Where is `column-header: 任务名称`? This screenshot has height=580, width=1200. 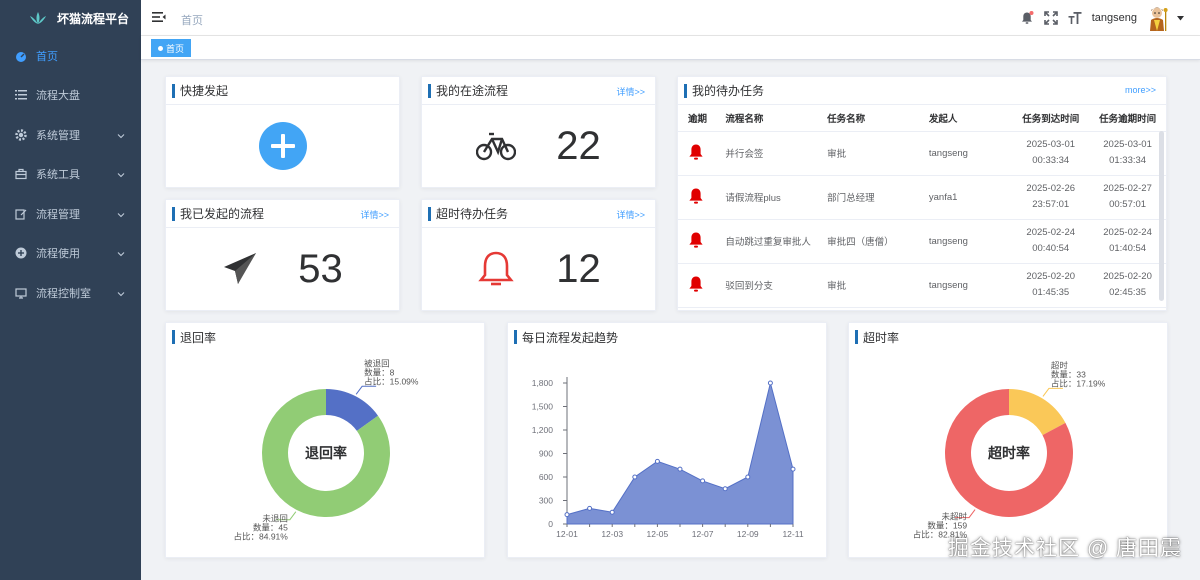 column-header: 任务名称 is located at coordinates (868, 118).